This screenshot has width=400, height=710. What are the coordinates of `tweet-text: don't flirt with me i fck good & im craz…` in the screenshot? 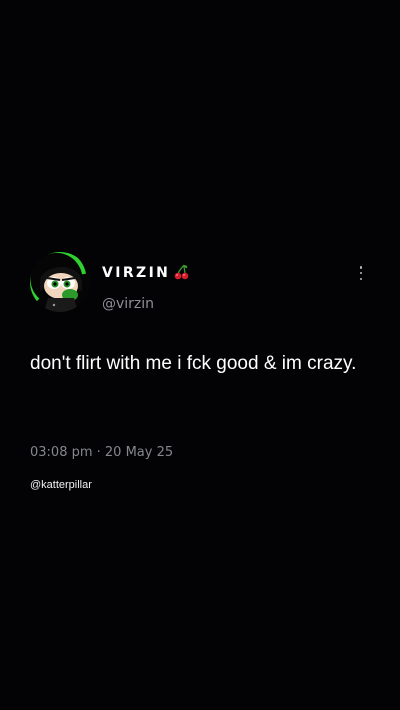 It's located at (193, 363).